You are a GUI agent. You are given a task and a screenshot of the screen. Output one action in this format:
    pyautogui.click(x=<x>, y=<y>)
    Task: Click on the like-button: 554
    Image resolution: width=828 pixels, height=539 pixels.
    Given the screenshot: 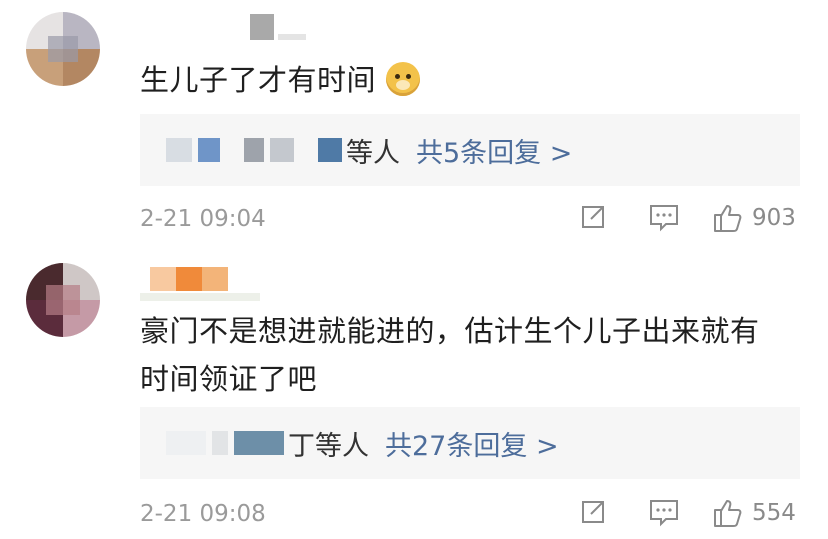 What is the action you would take?
    pyautogui.click(x=754, y=513)
    